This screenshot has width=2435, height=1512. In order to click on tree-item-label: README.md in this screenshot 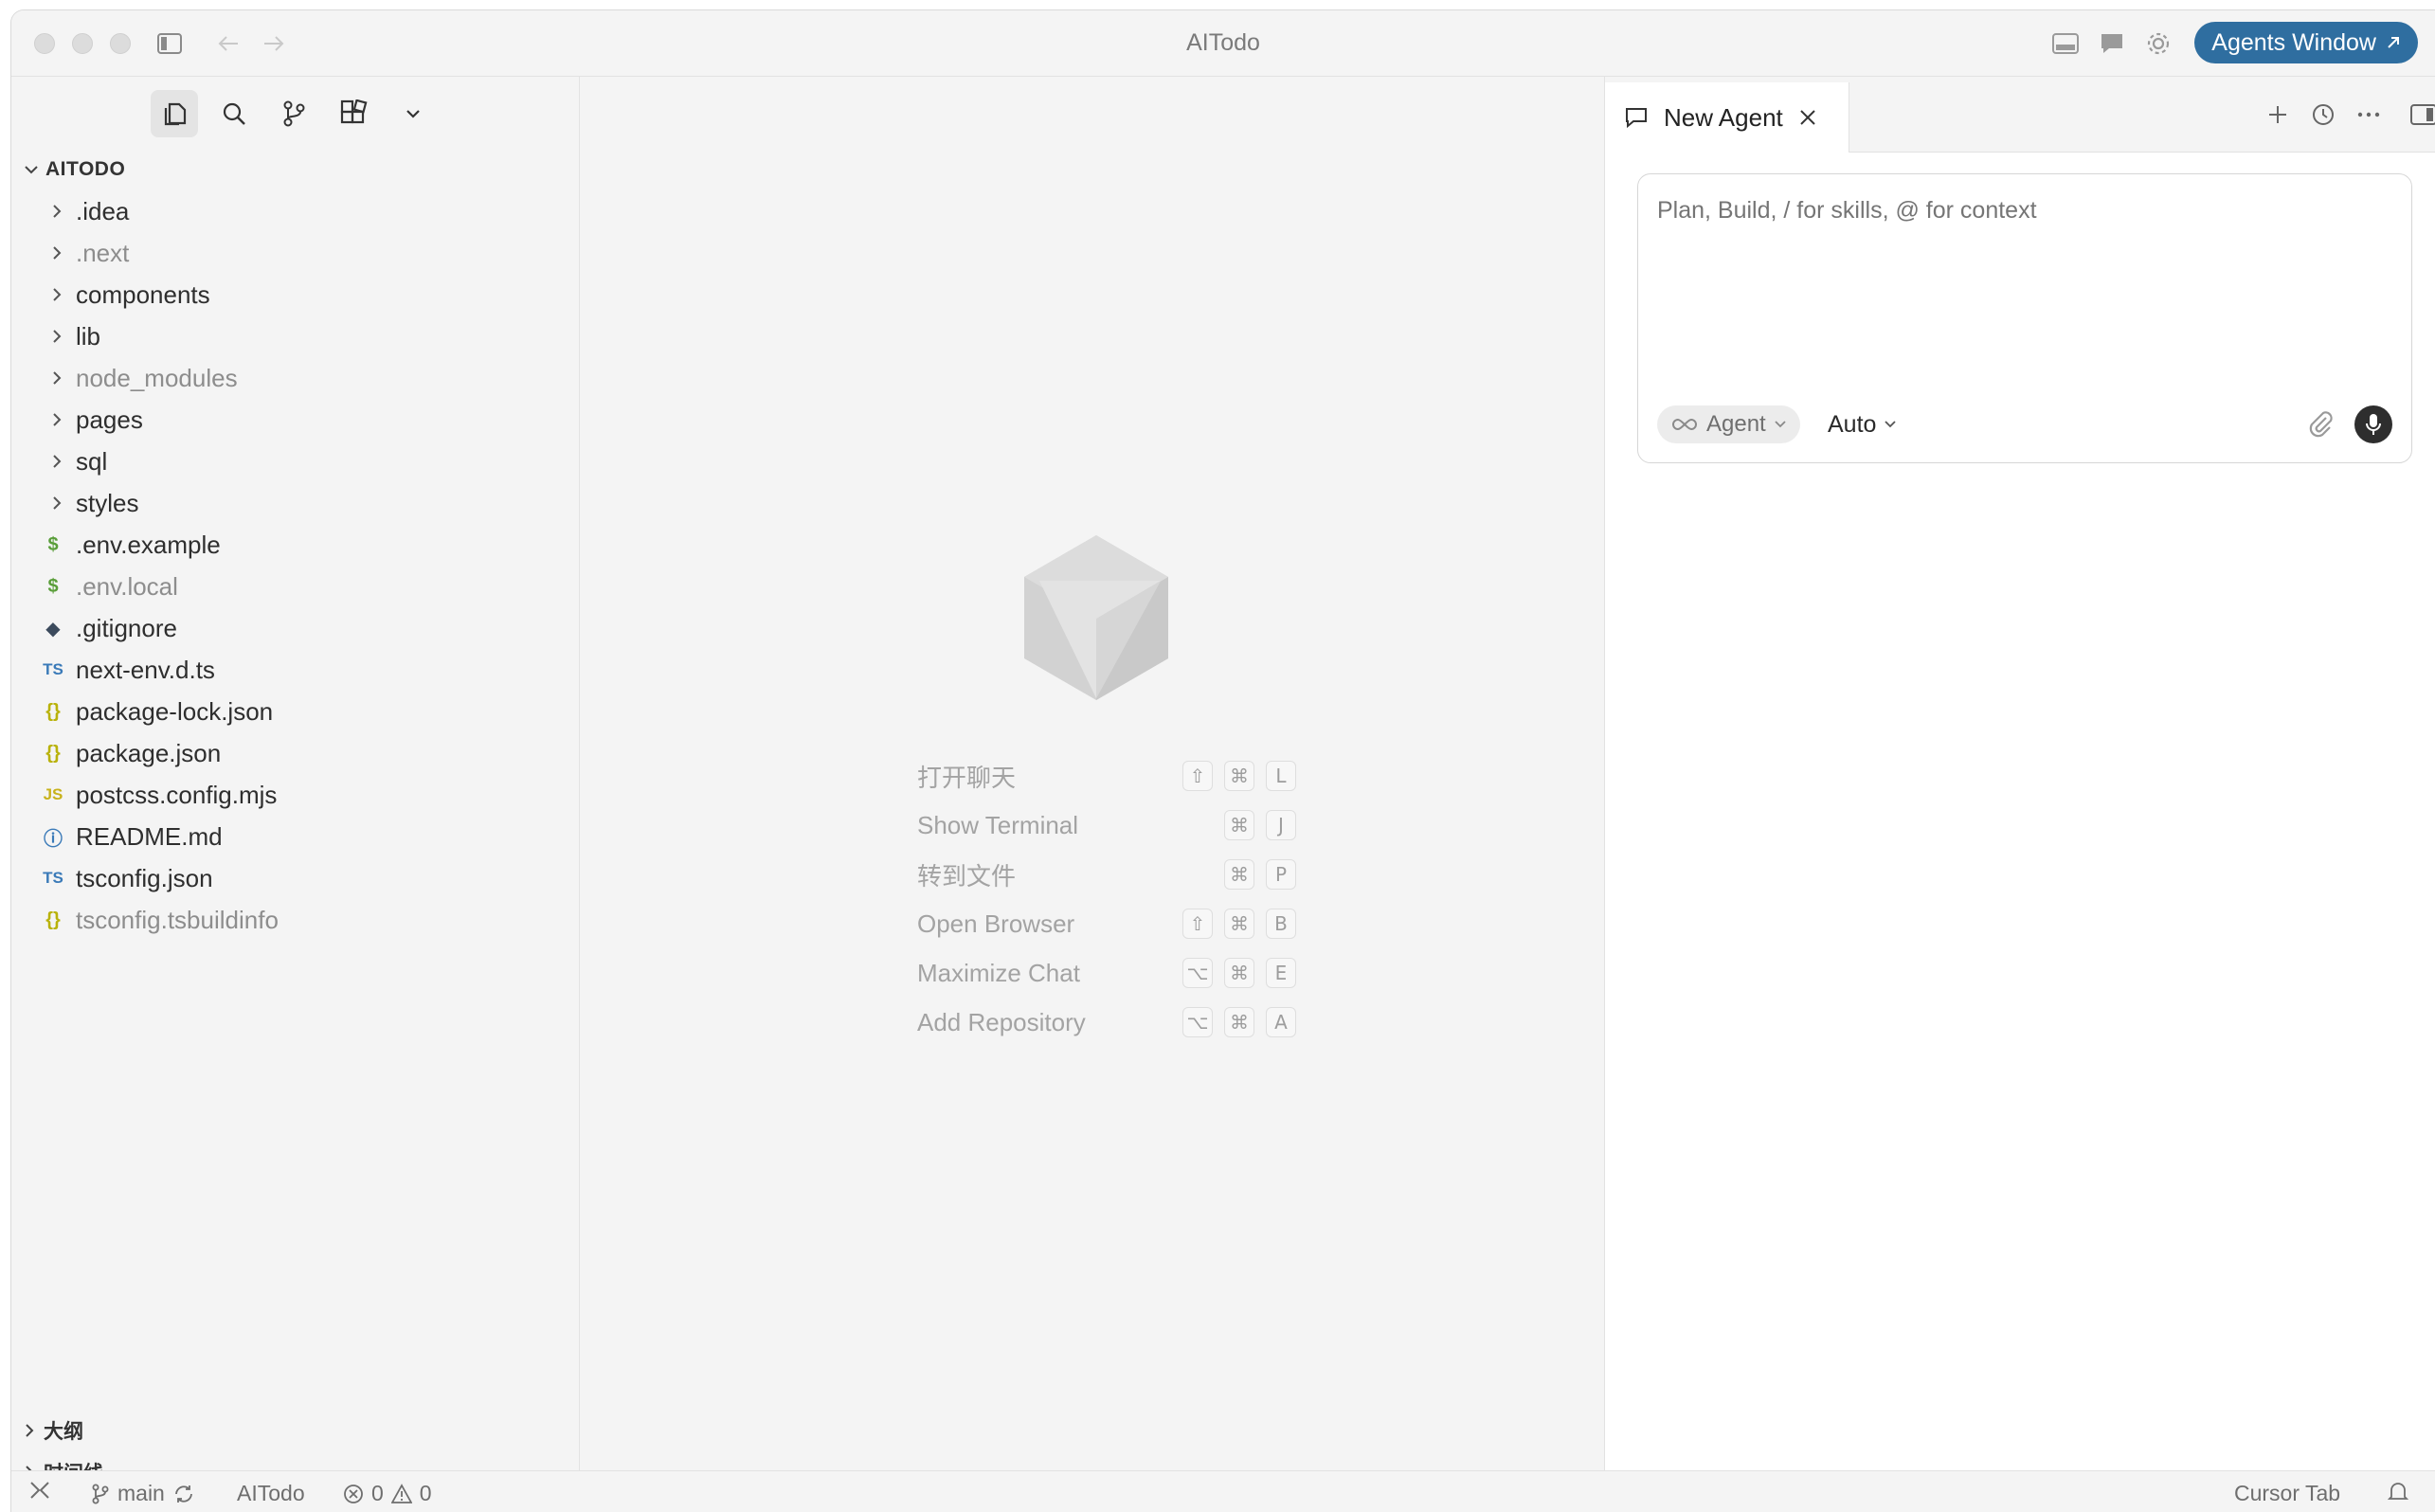, I will do `click(149, 836)`.